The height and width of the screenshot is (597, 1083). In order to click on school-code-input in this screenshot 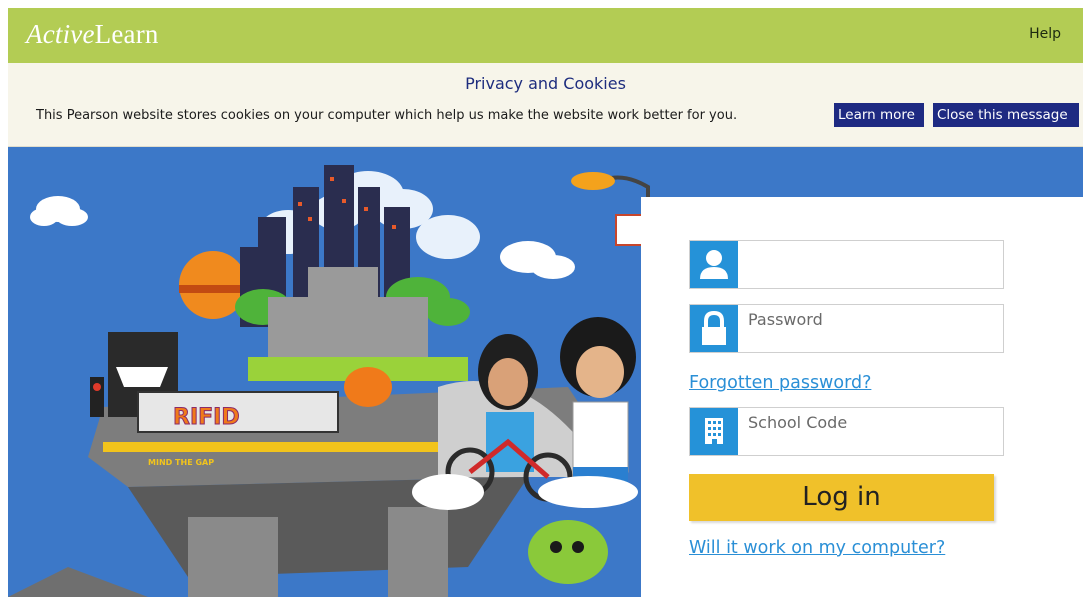, I will do `click(870, 431)`.